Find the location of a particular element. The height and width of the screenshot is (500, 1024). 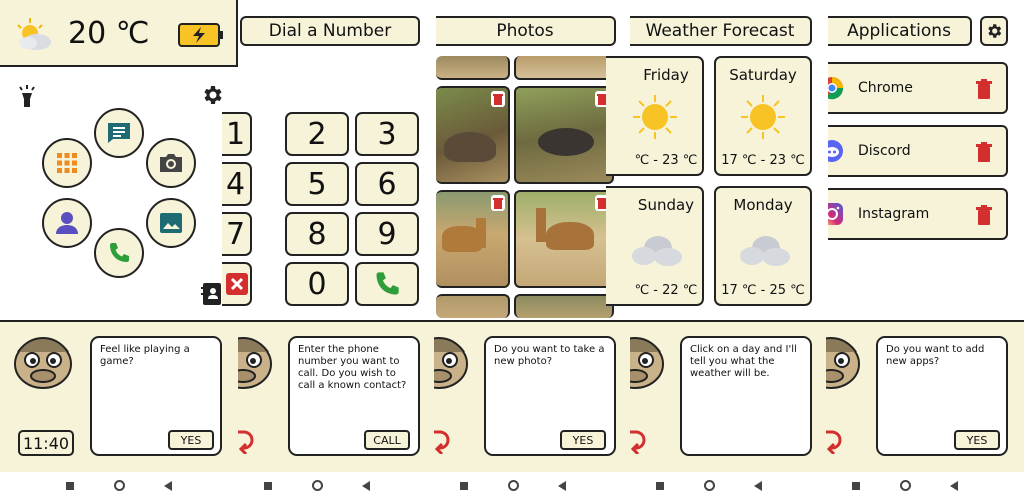

weather-temp: 17 ℃ - 23 ℃ is located at coordinates (763, 160).